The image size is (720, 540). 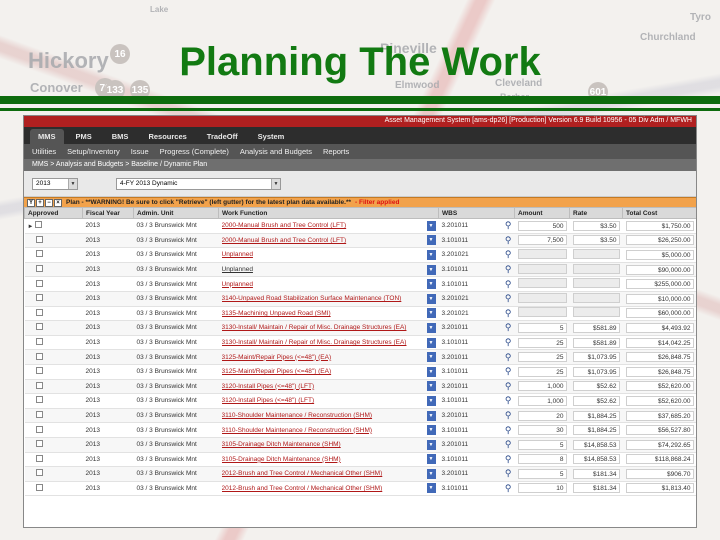 I want to click on rate-input: $1,073.95, so click(x=596, y=371).